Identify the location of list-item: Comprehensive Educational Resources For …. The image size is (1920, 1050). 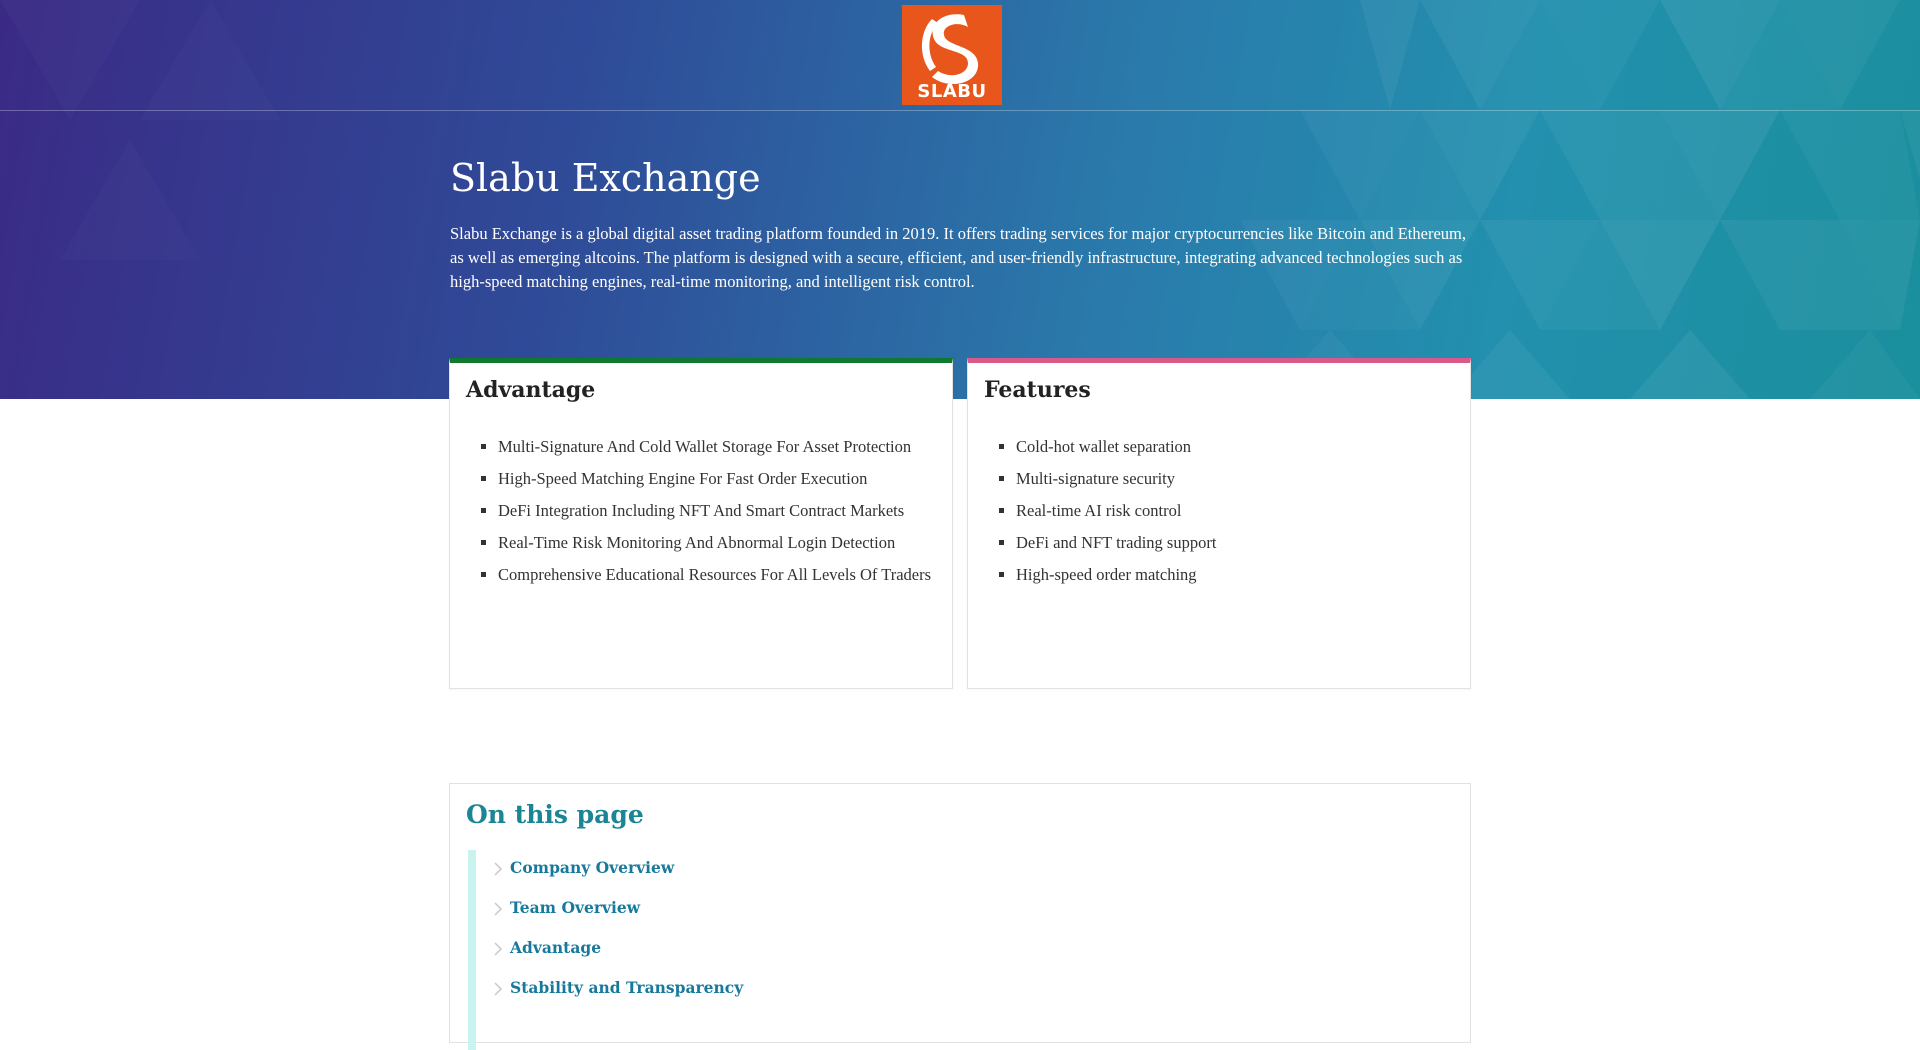
(718, 575).